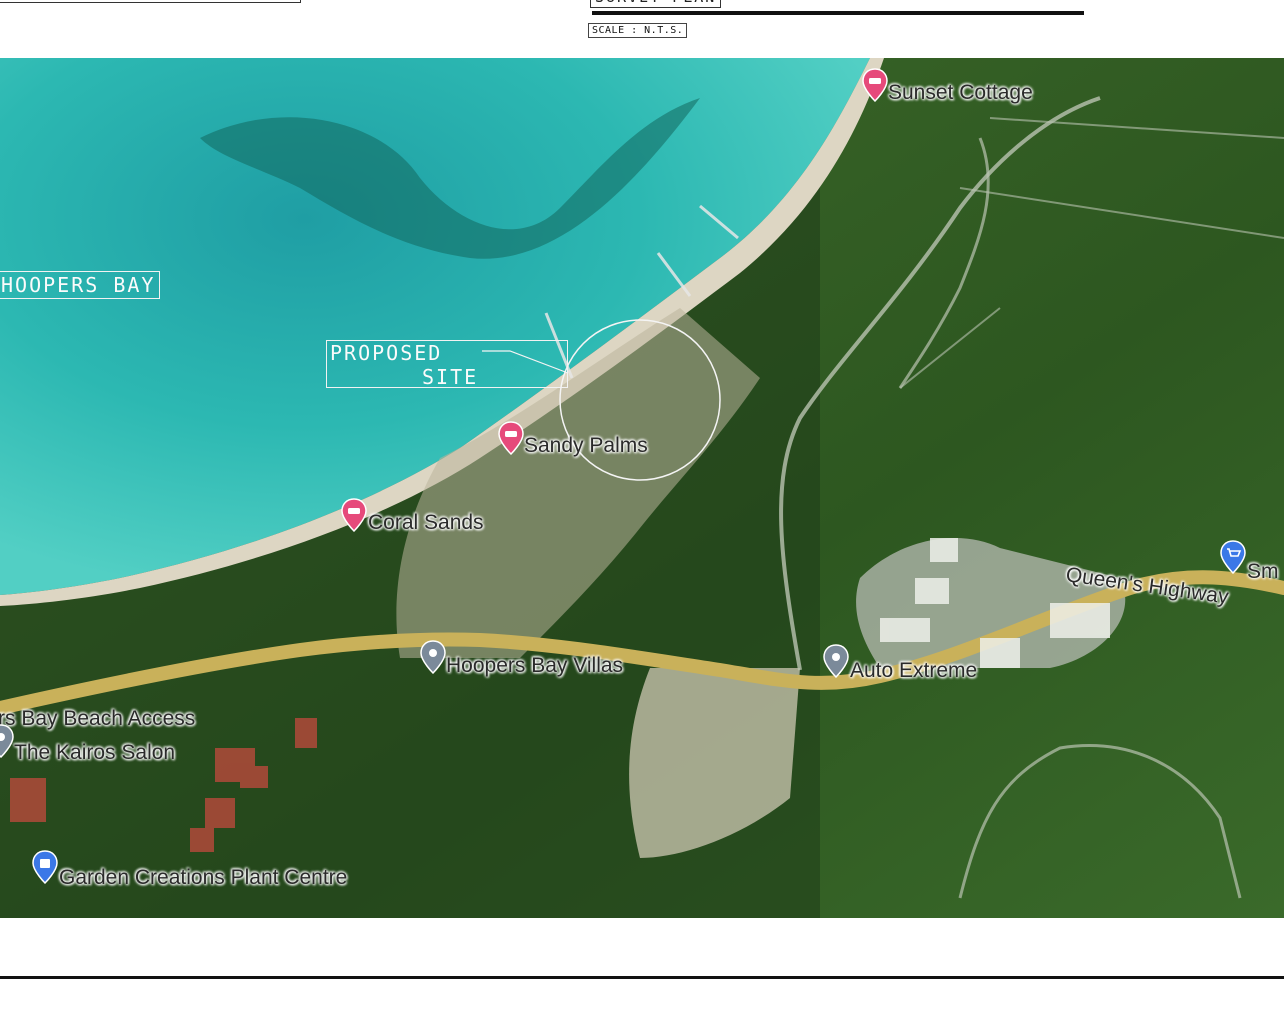  I want to click on place-label-auto-extreme: Auto Extreme, so click(913, 671).